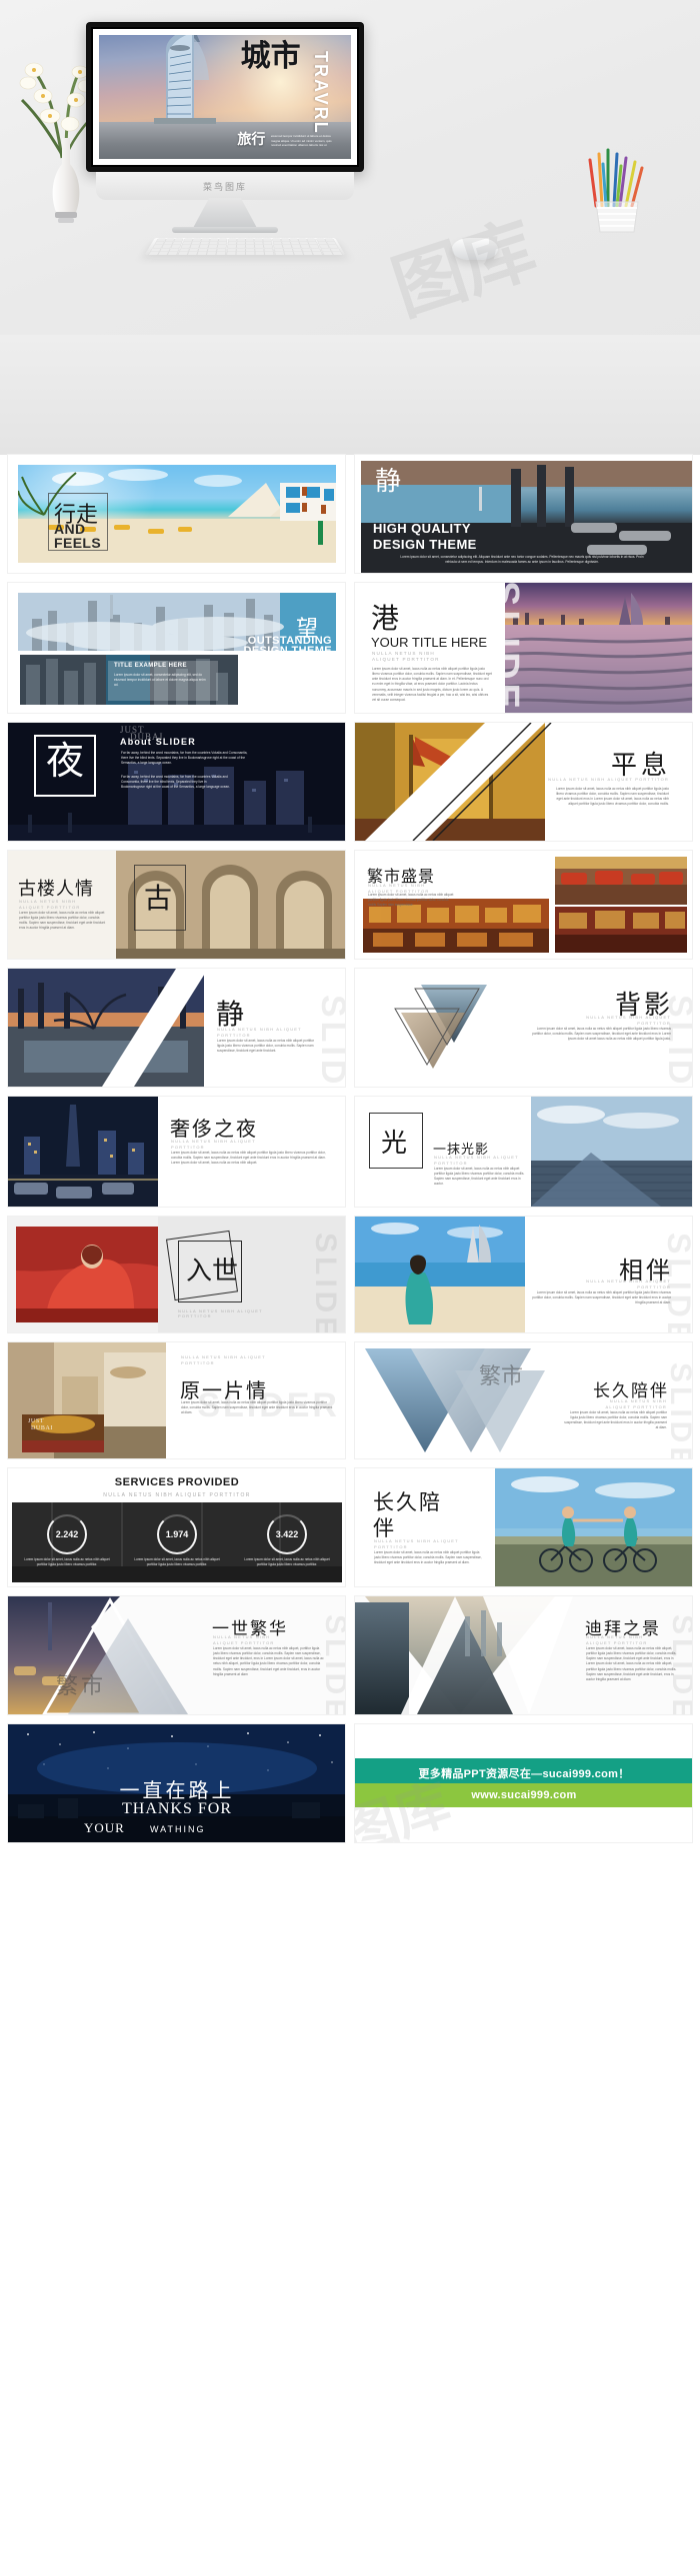 This screenshot has width=700, height=2576. I want to click on slide-sub-title: TITLE EXAMPLE HERE, so click(150, 666).